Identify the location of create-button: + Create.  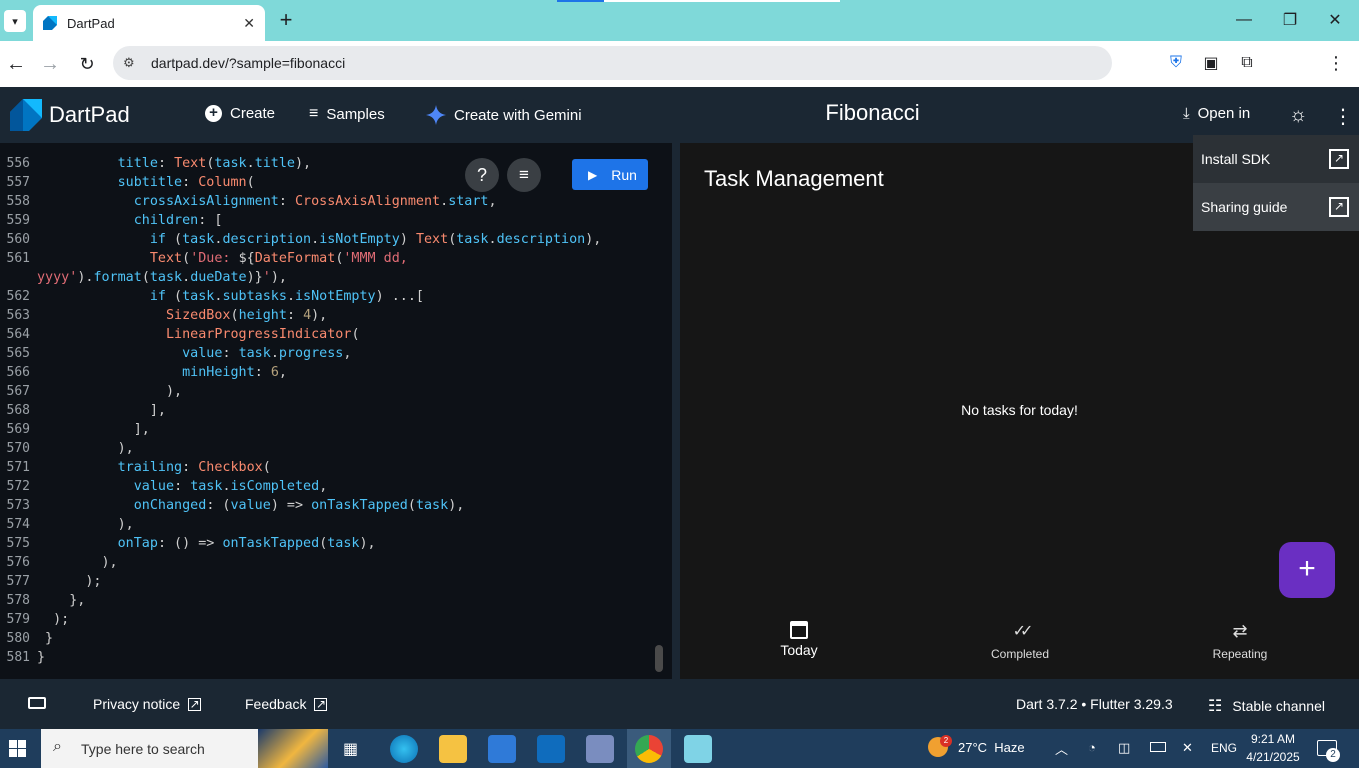
(240, 113).